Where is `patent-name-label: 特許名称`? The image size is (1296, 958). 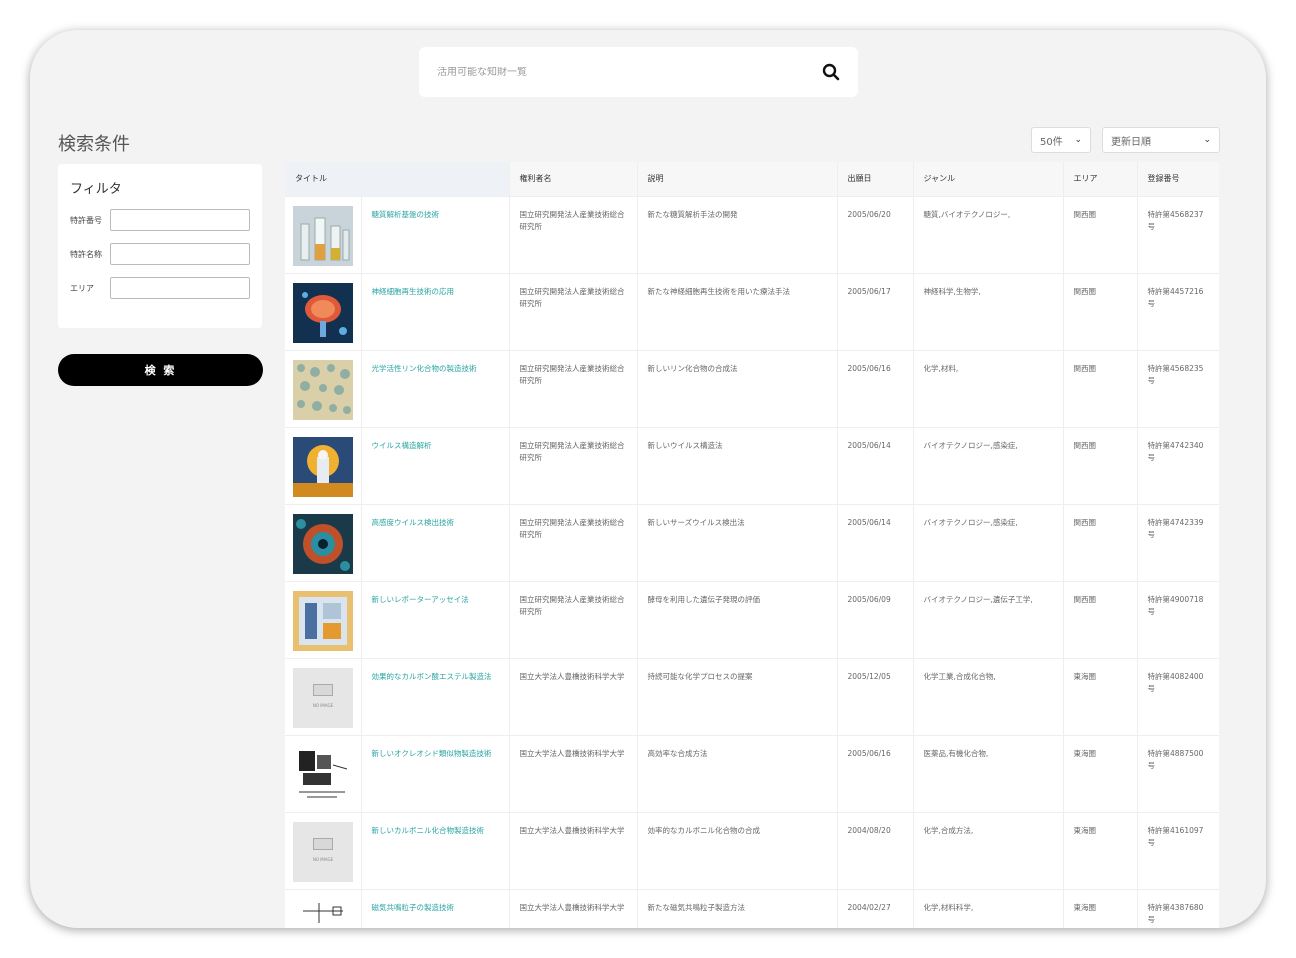
patent-name-label: 特許名称 is located at coordinates (86, 254).